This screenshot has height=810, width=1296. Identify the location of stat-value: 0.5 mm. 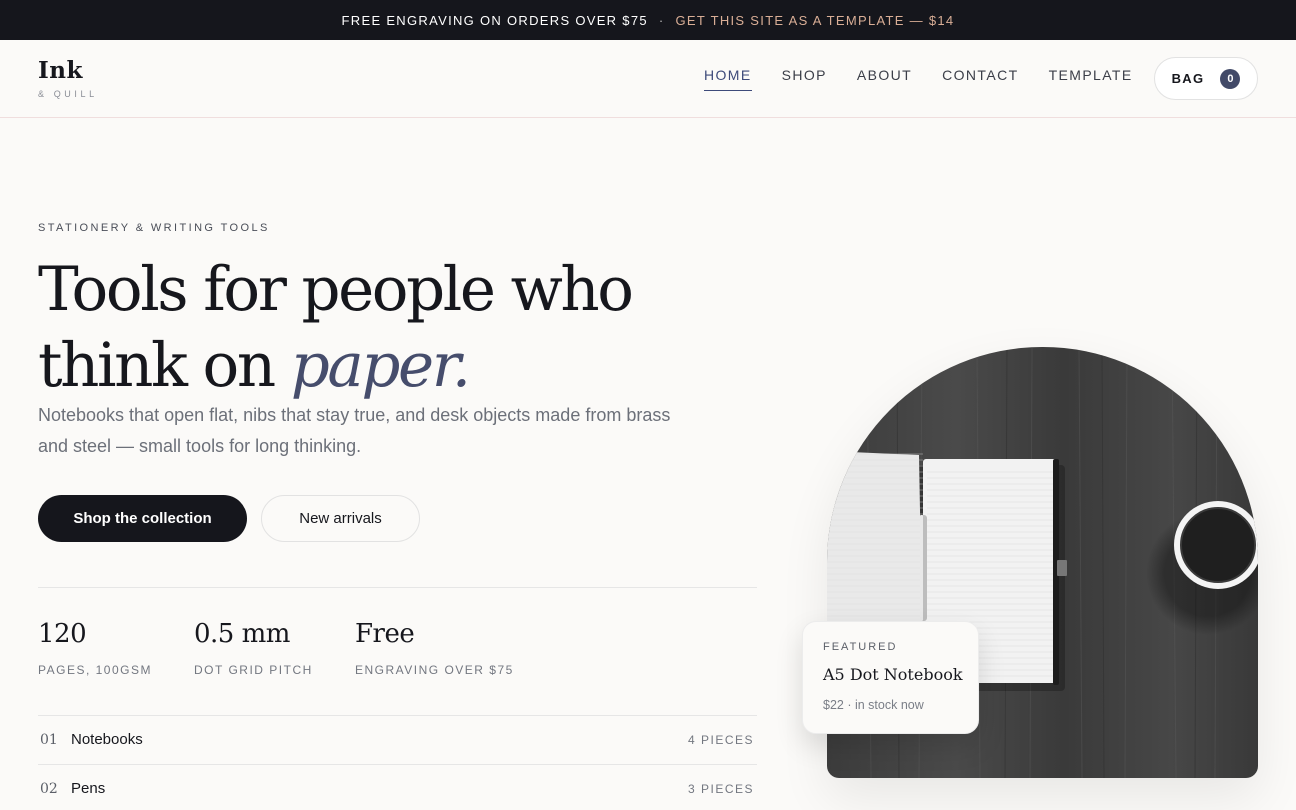
(242, 634).